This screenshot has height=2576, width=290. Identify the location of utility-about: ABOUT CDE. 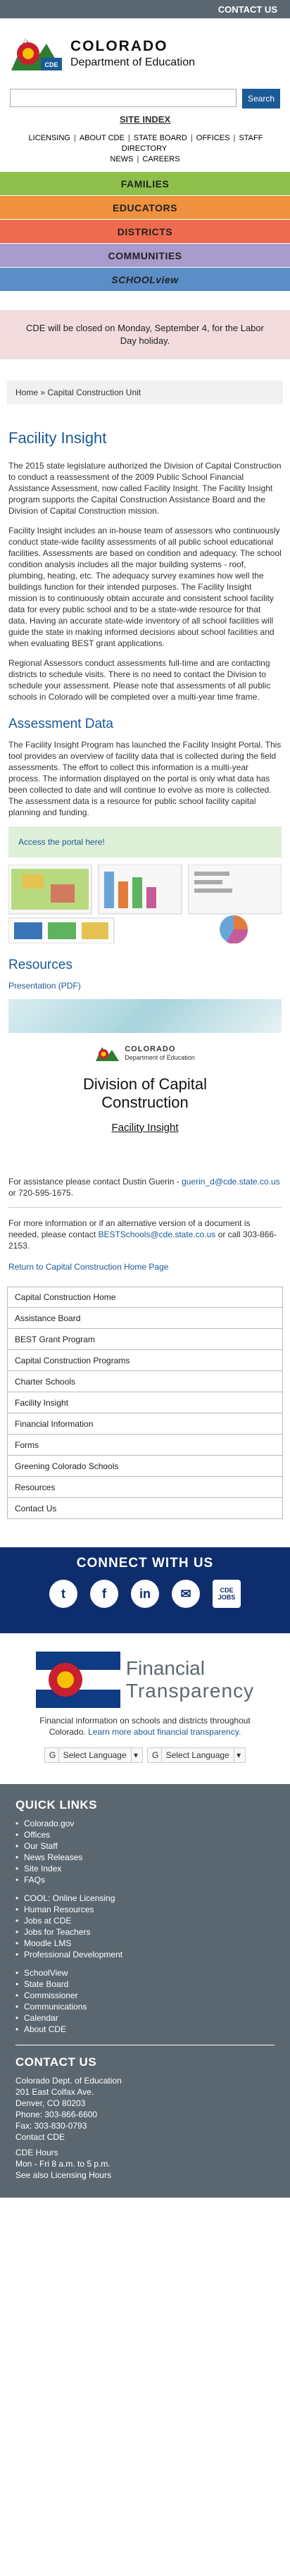
(102, 138).